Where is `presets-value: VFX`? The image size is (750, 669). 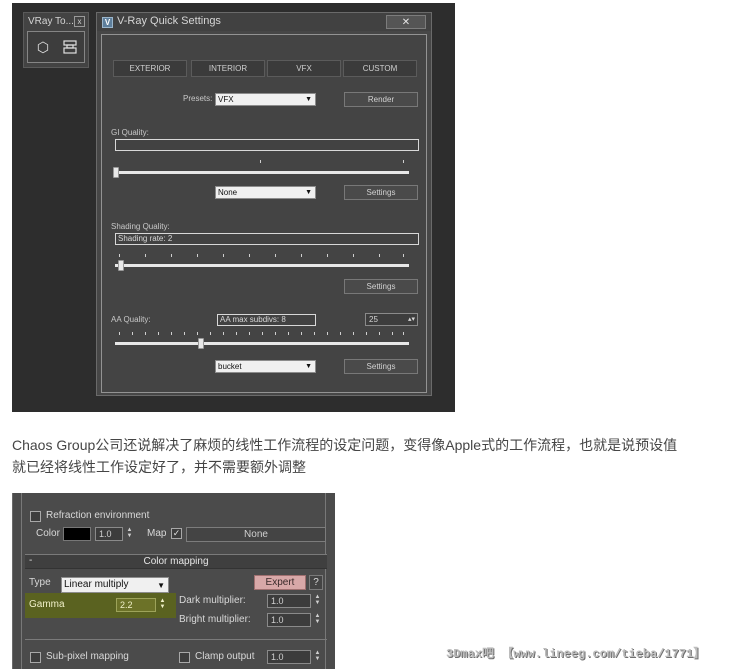 presets-value: VFX is located at coordinates (226, 99).